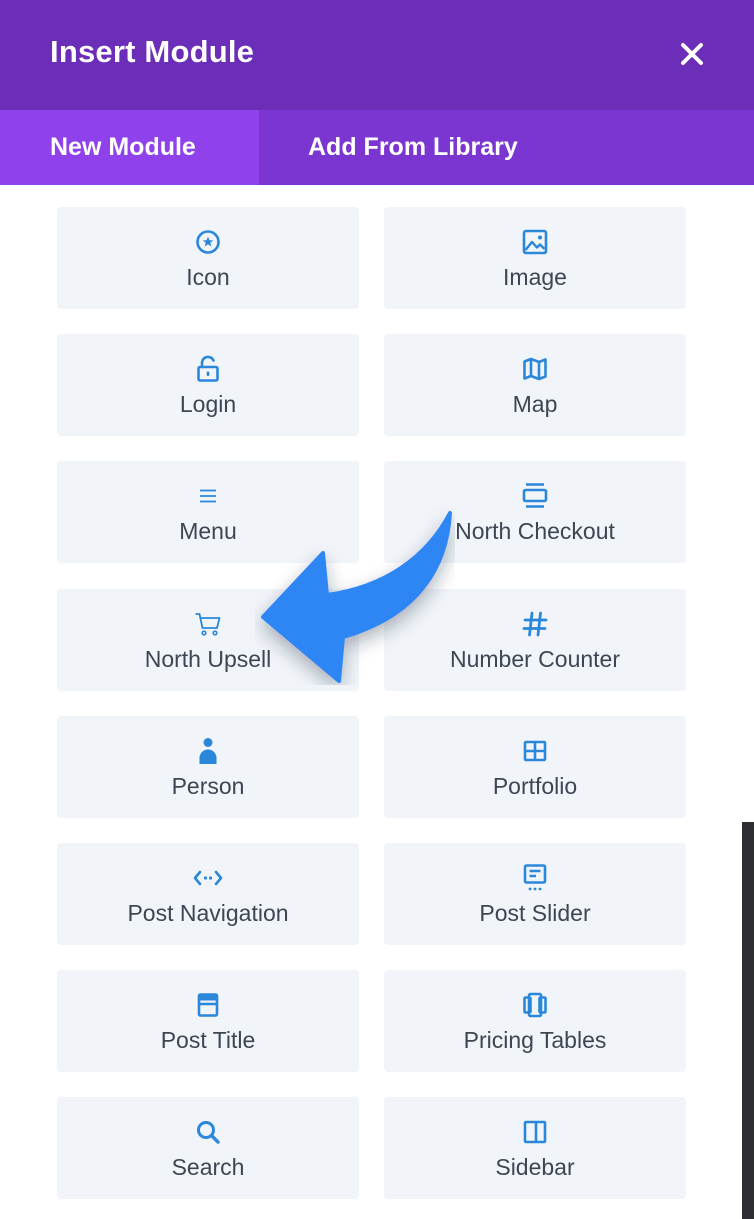  I want to click on close-icon, so click(692, 54).